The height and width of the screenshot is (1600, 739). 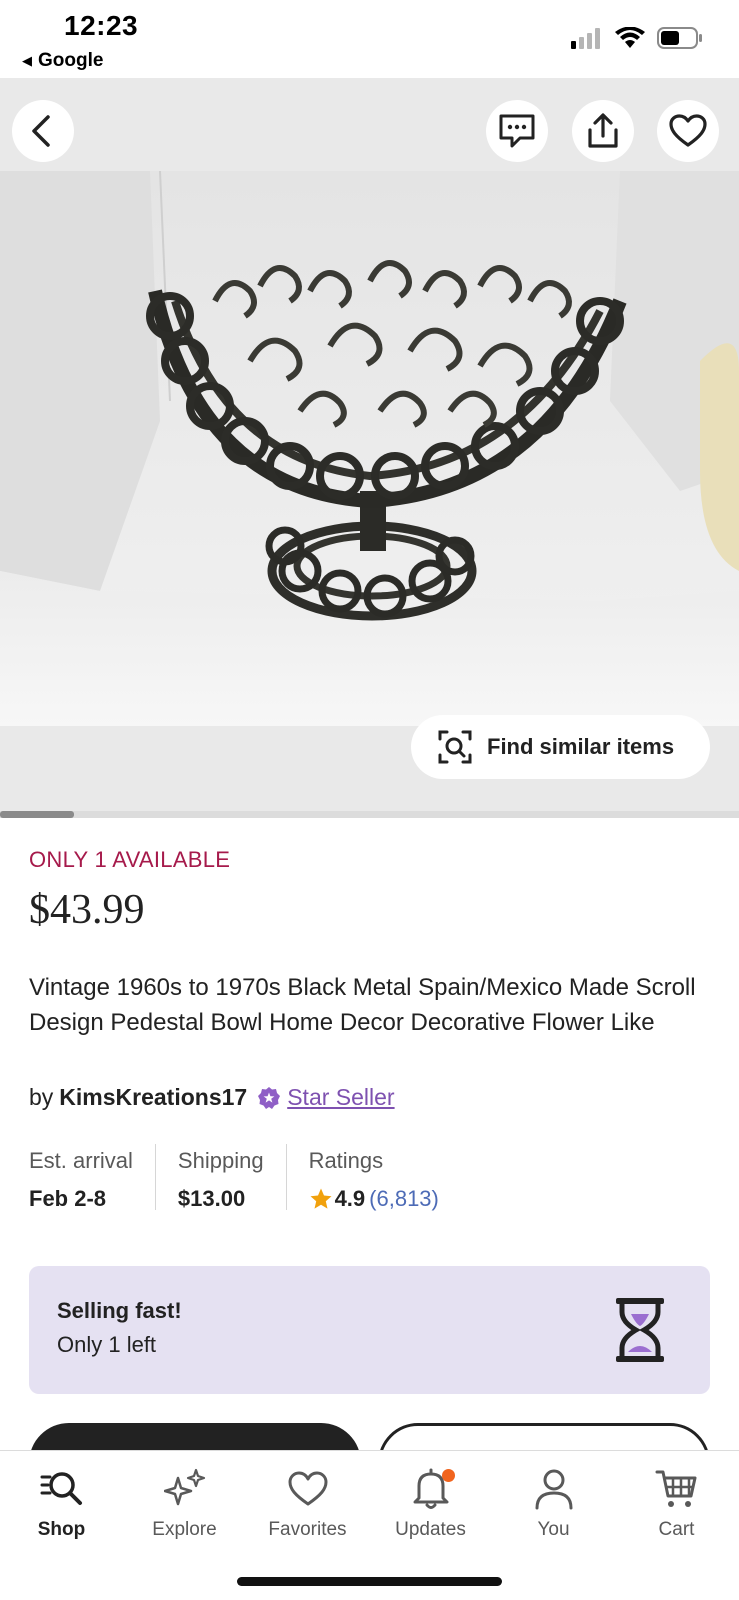 What do you see at coordinates (369, 814) in the screenshot?
I see `image-carousel-track` at bounding box center [369, 814].